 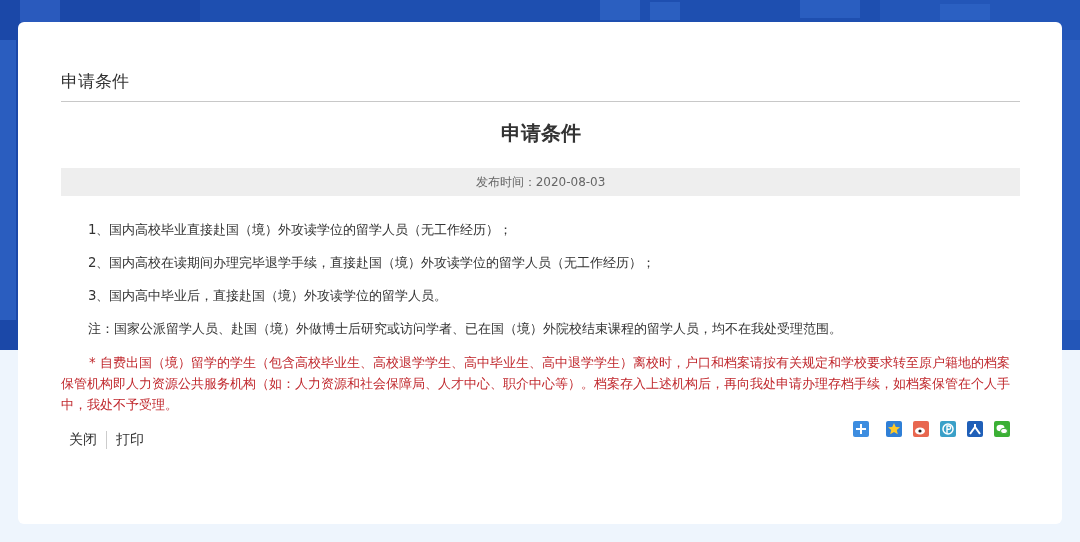 I want to click on paragraph: 注：国家公派留学人员、赴国（境）外做博士后研究或访问学者、已在国（境）外院校结束课程的留学人员，均不在我处受理范围。, so click(x=465, y=329).